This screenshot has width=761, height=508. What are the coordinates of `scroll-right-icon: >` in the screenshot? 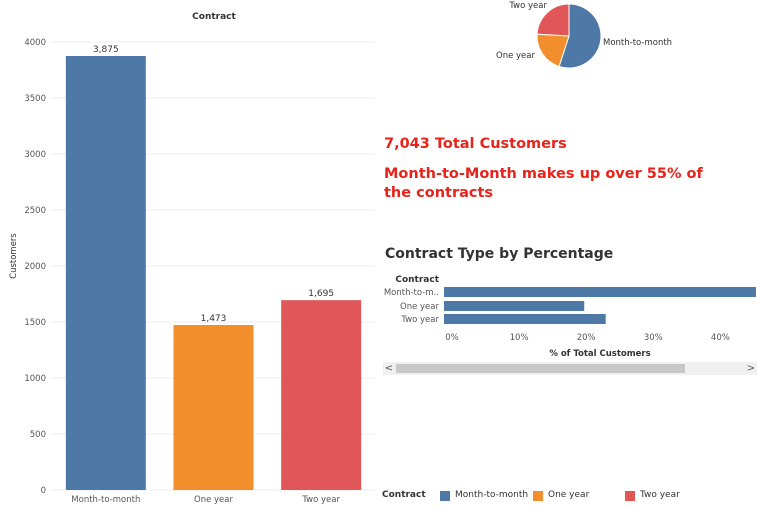 It's located at (751, 368).